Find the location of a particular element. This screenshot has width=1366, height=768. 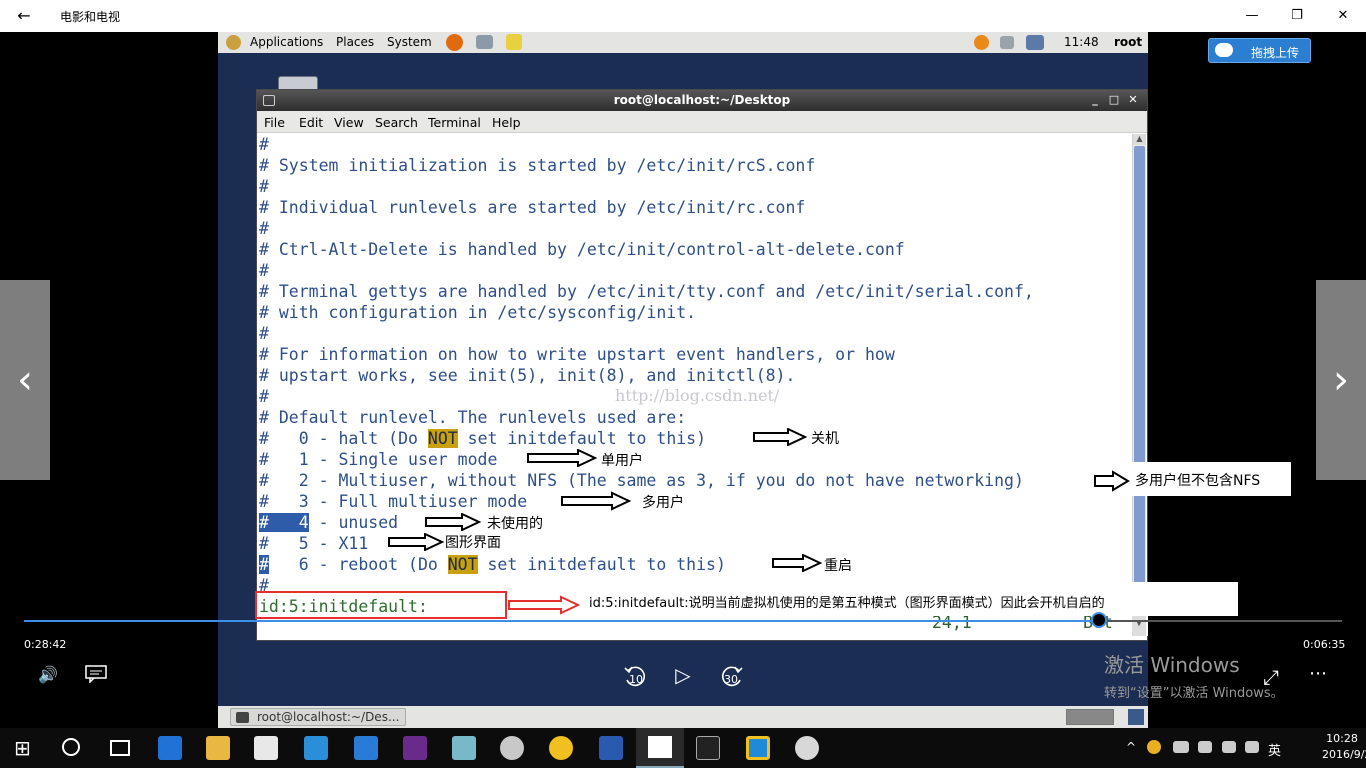

annotation-single-user: 单用户 is located at coordinates (622, 461).